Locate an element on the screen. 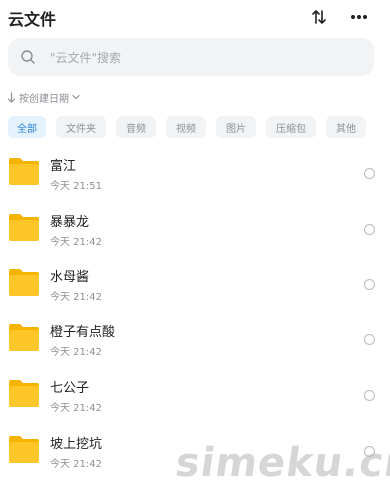 This screenshot has width=390, height=498. search-placeholder: "云文件"搜索 is located at coordinates (86, 58).